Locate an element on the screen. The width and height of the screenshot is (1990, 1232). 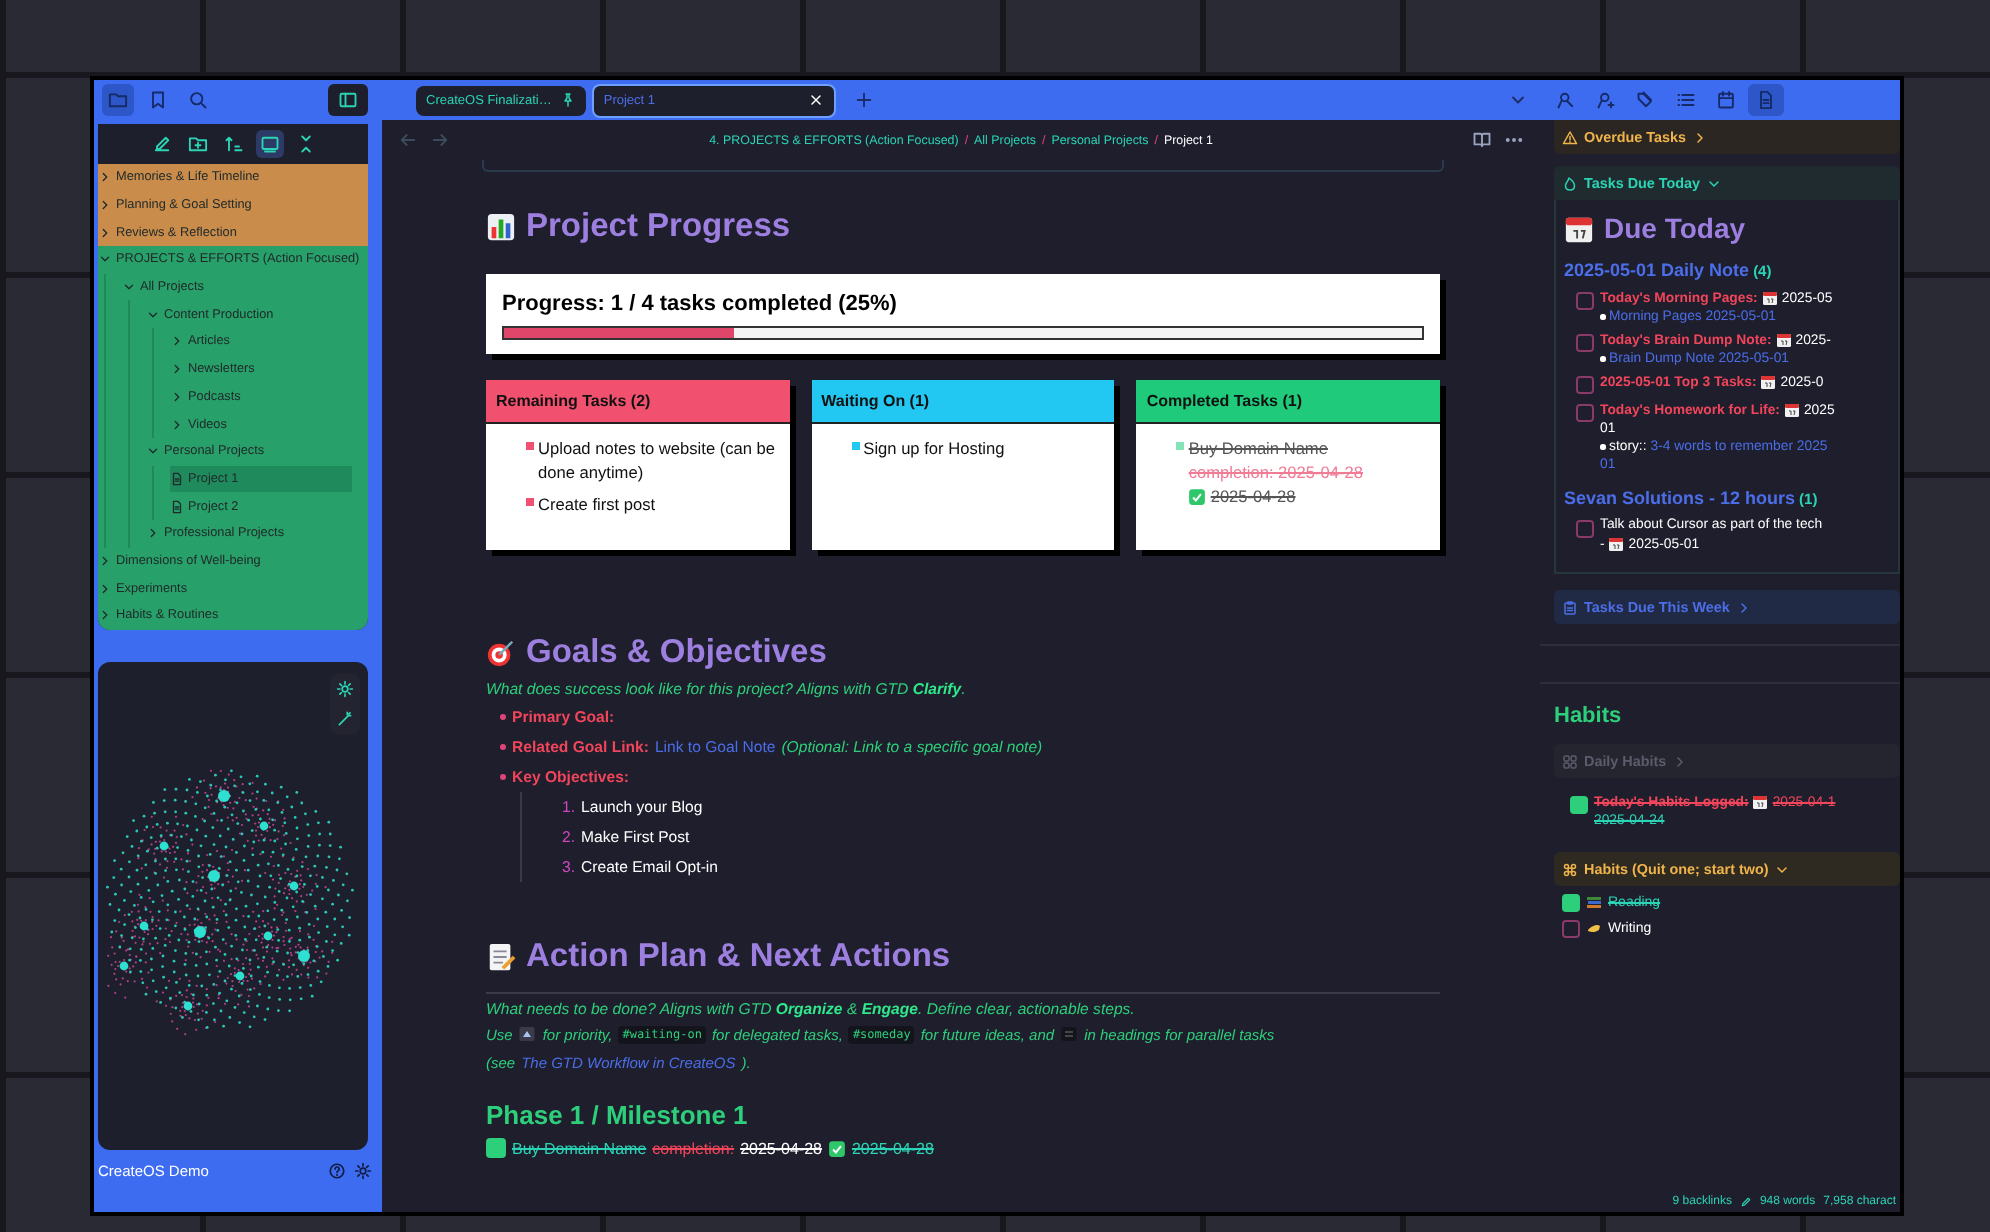
completion-date: 2025-04-28 is located at coordinates (781, 1148).